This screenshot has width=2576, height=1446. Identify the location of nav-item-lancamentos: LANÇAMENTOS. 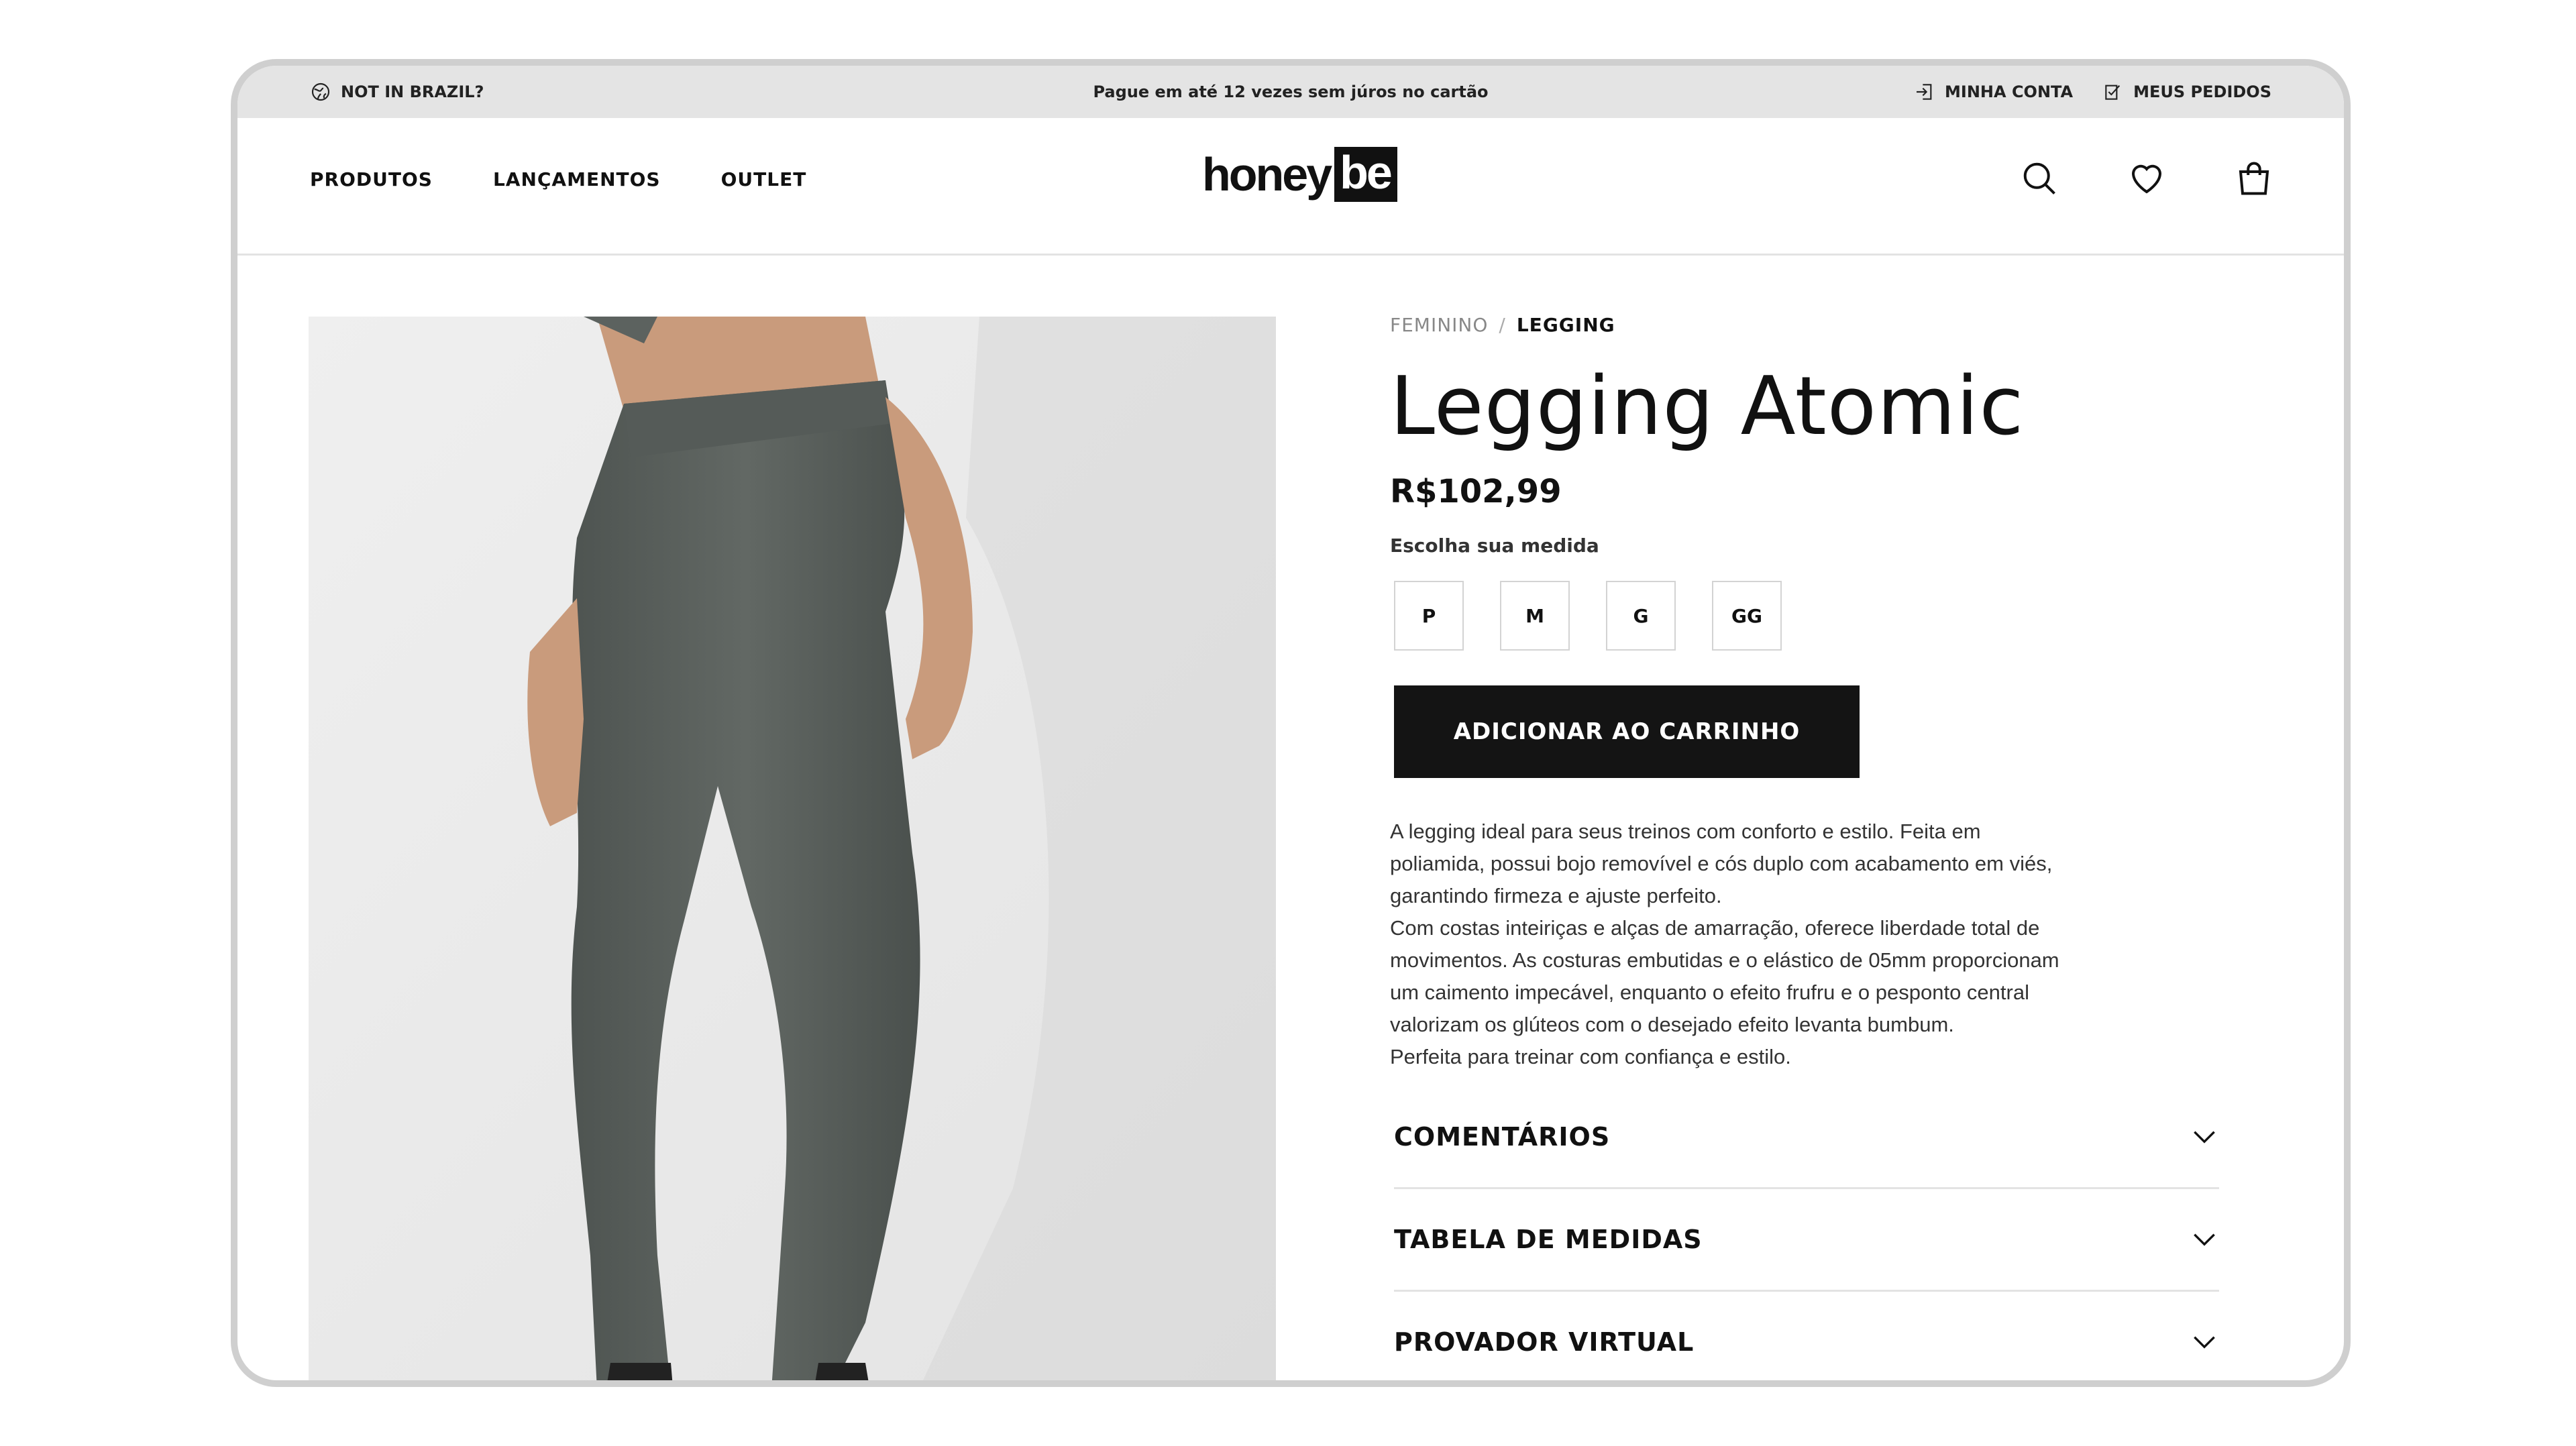
(577, 179).